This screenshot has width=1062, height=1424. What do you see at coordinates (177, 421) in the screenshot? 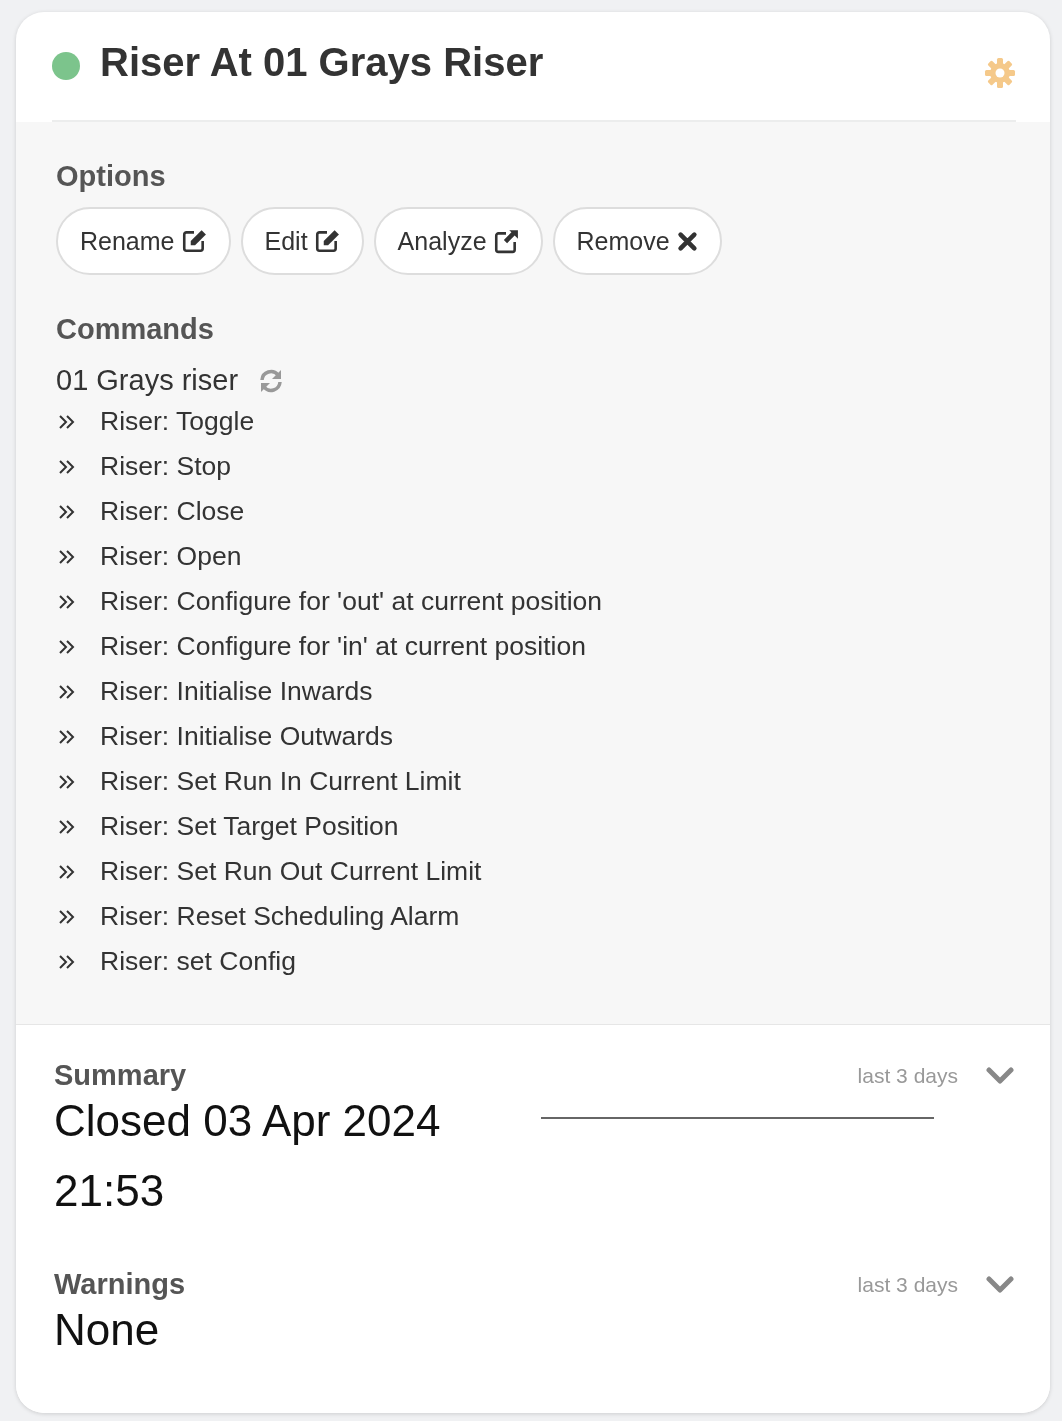
I see `command-link: Riser: Toggle` at bounding box center [177, 421].